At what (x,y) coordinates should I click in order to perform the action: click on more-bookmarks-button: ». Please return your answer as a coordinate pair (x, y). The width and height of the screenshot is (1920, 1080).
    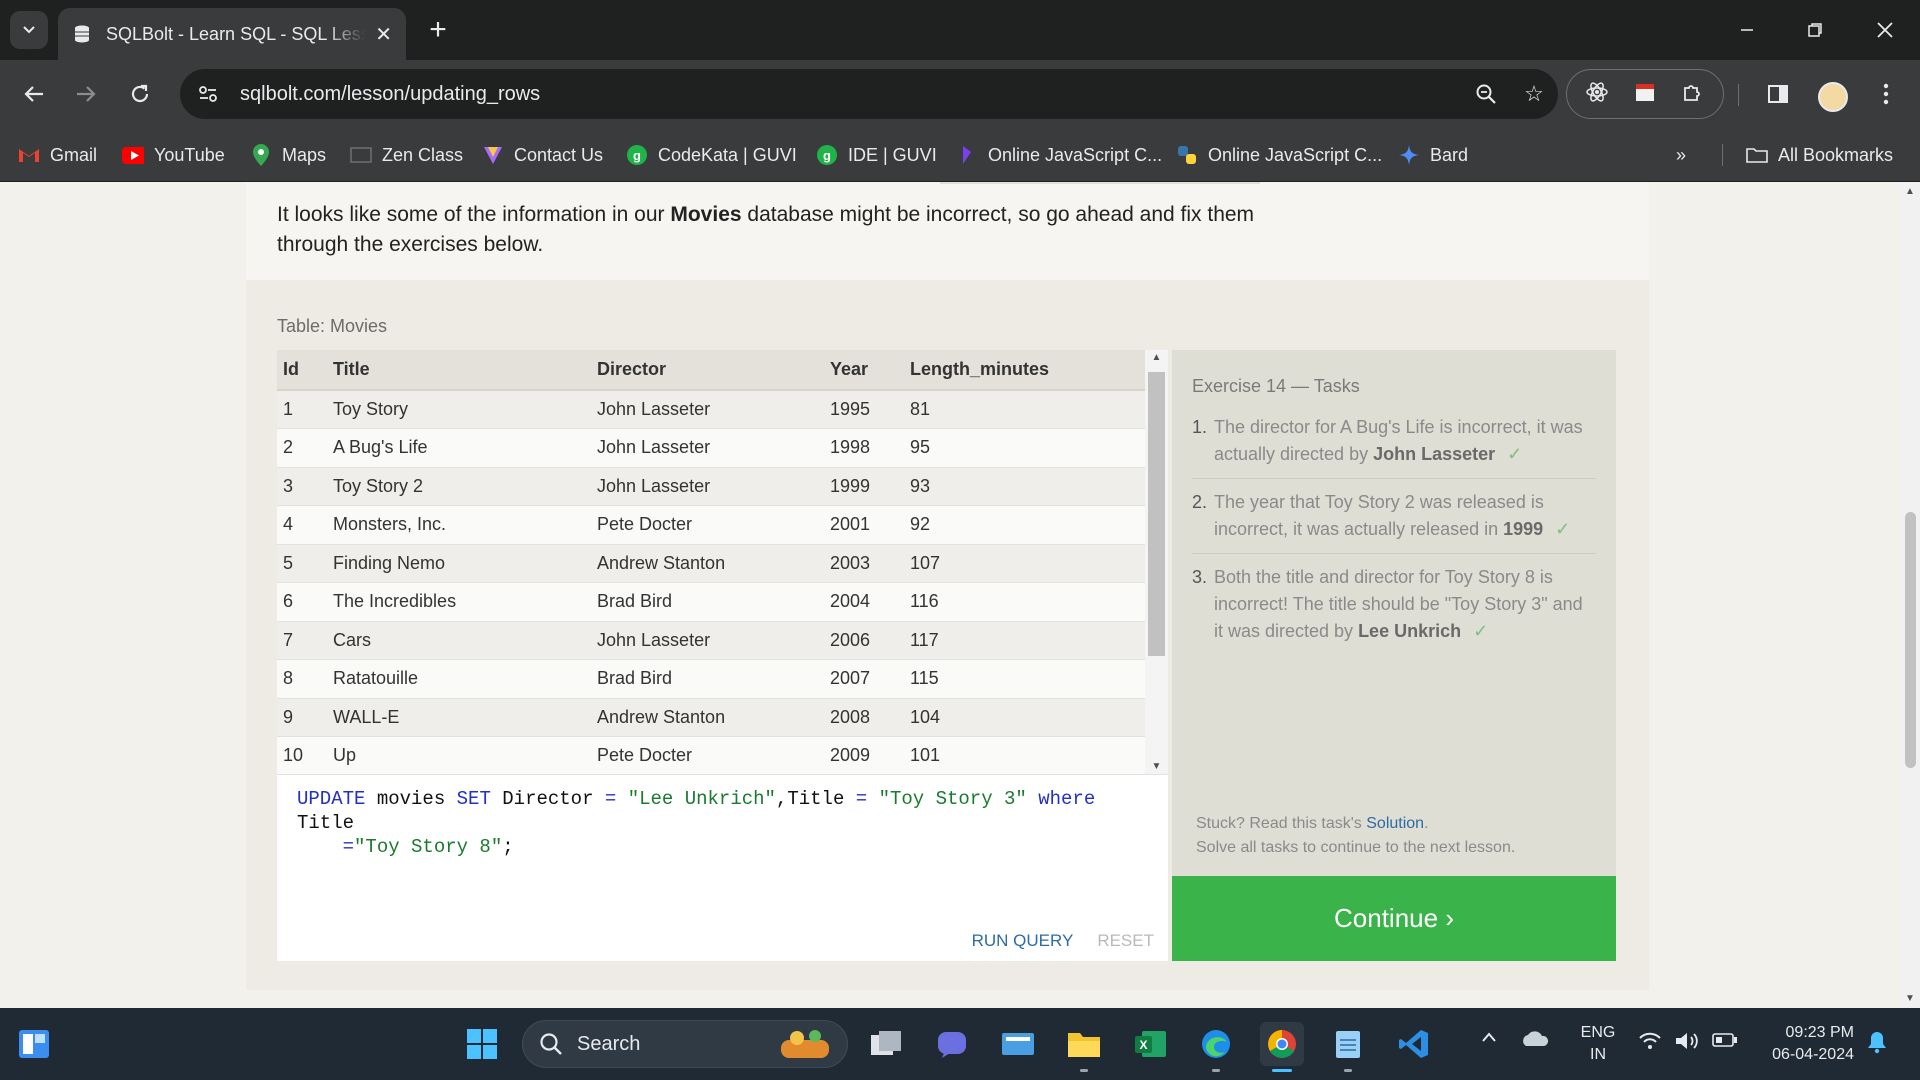
    Looking at the image, I should click on (1681, 155).